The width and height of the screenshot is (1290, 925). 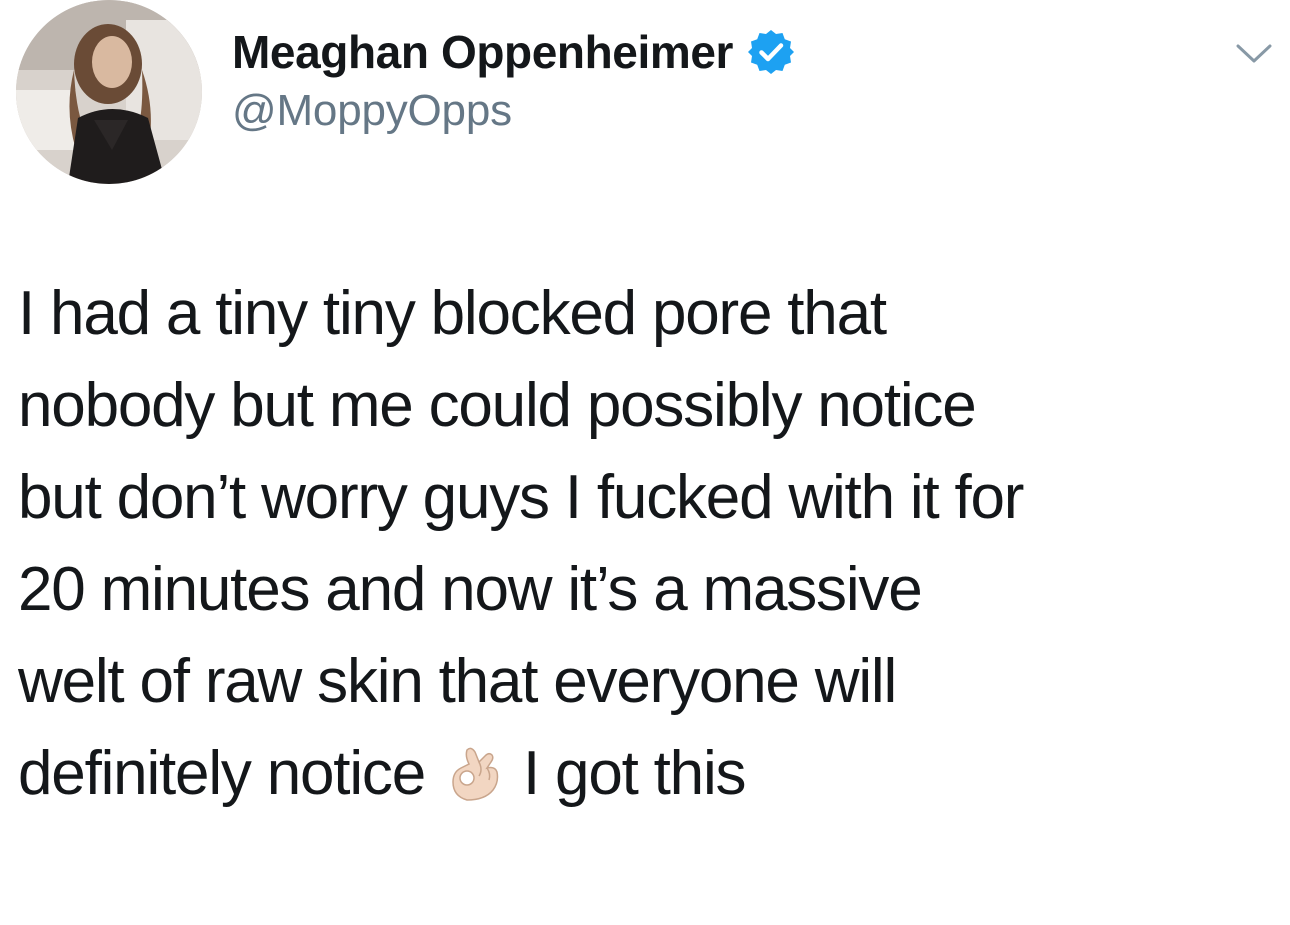 I want to click on tweet-text-line: nobody but me could possibly notice, so click(x=497, y=405).